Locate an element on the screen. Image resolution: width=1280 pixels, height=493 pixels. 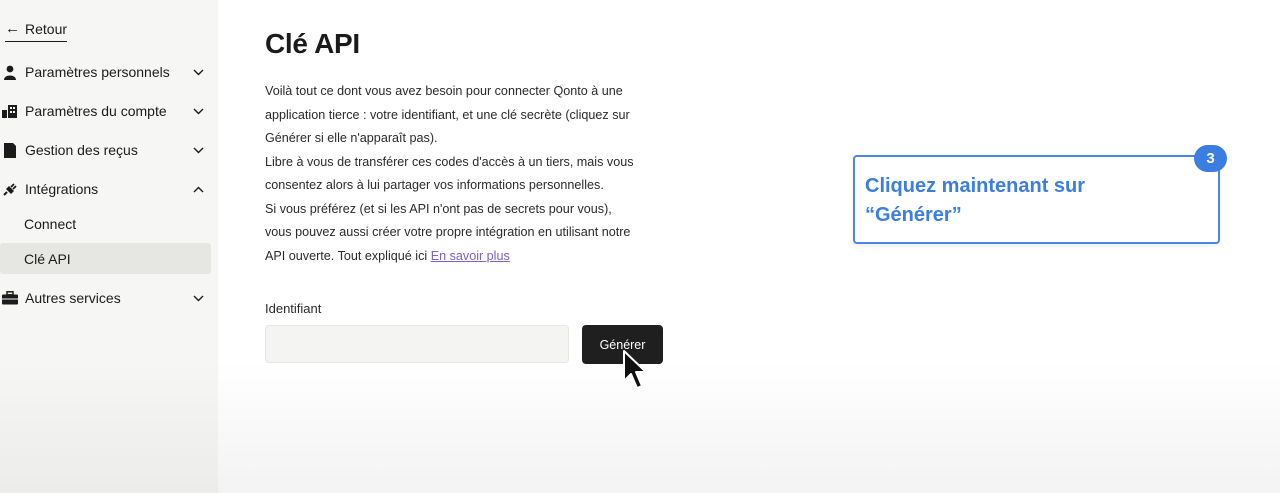
building-icon is located at coordinates (10, 111).